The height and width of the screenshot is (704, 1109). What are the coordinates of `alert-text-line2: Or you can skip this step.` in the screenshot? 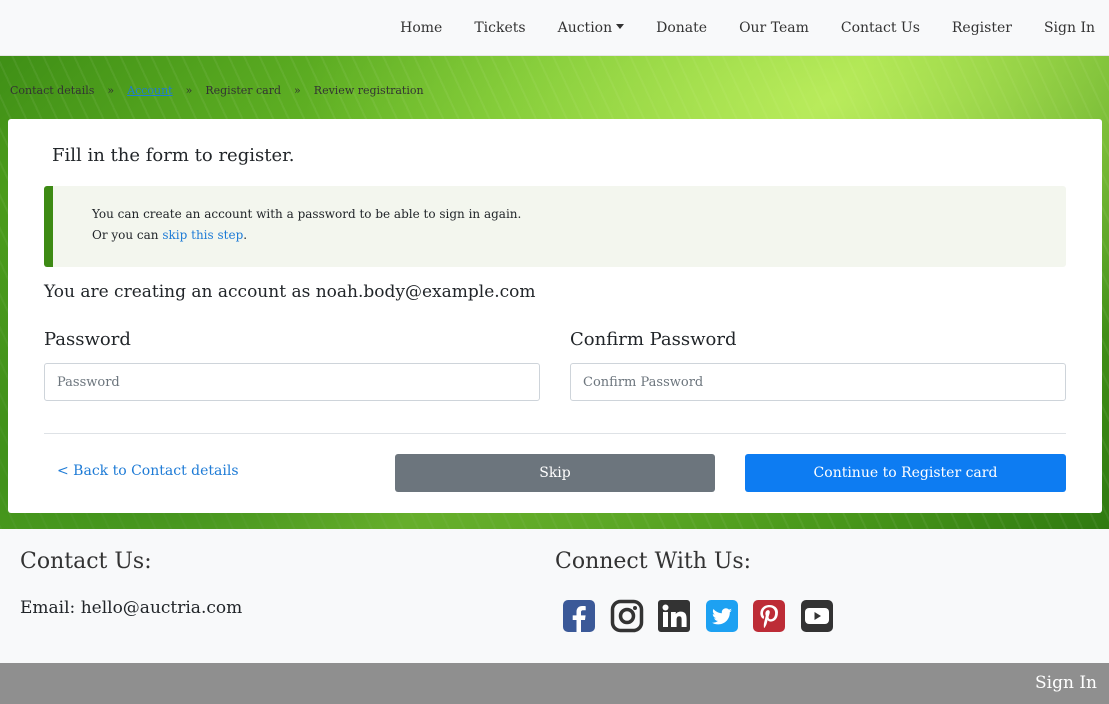 It's located at (169, 235).